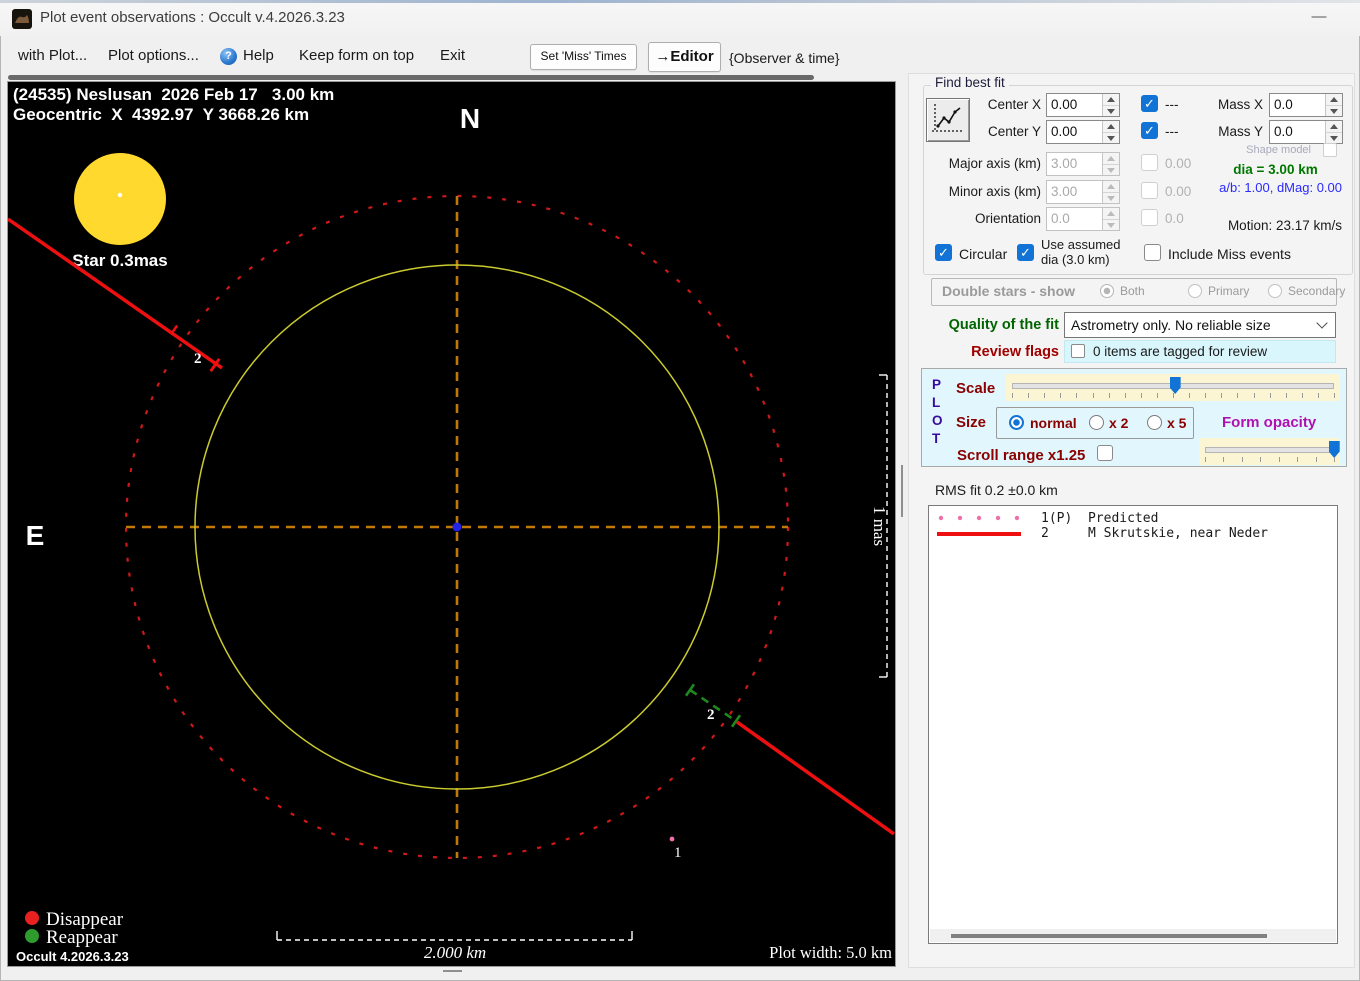 The height and width of the screenshot is (981, 1360). I want to click on orientation-alt: 0.0, so click(1174, 218).